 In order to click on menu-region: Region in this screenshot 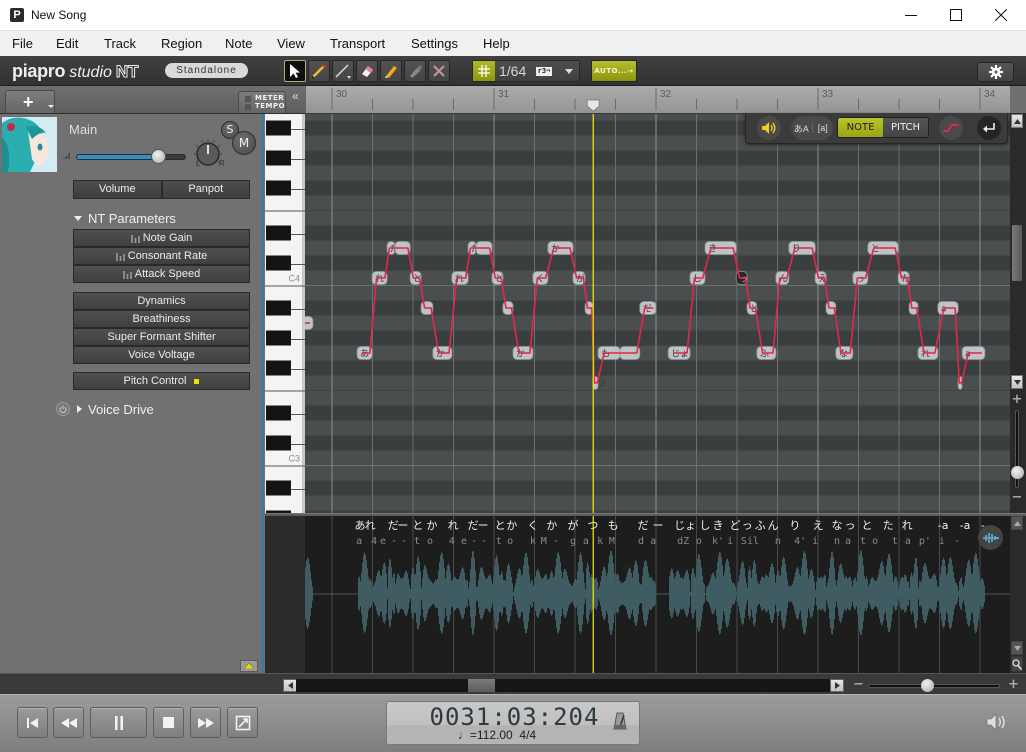, I will do `click(181, 43)`.